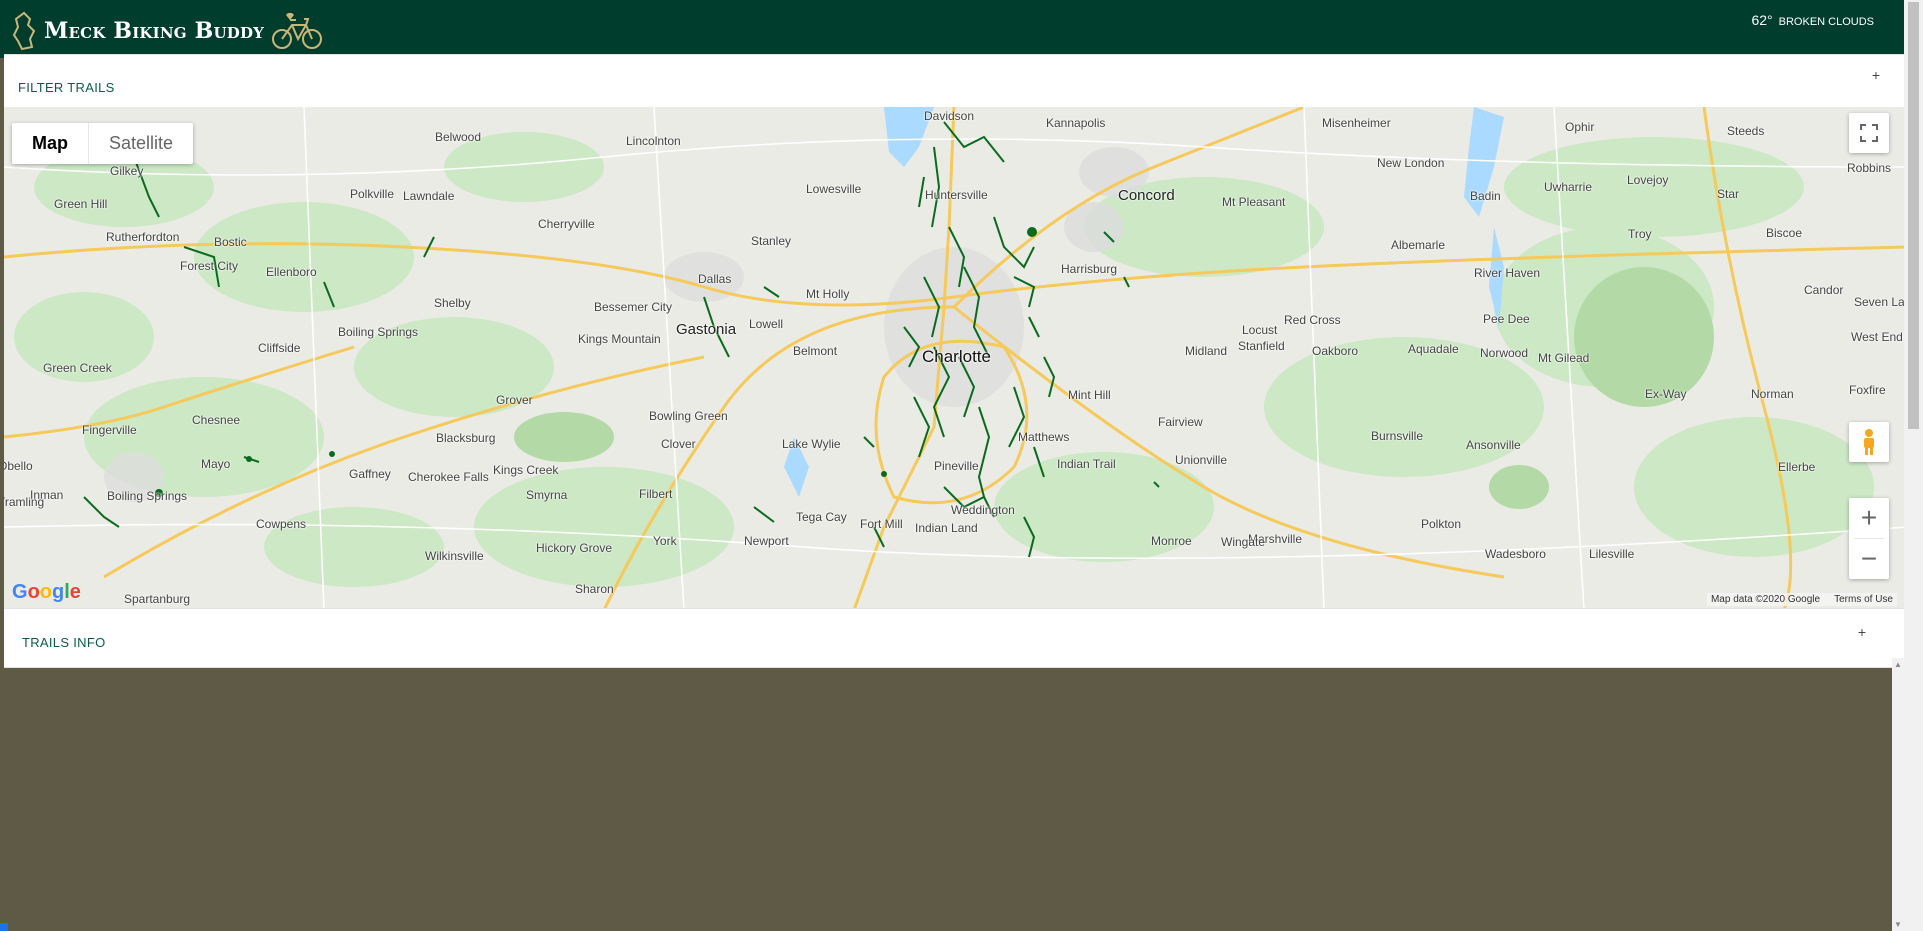 The width and height of the screenshot is (1923, 931). Describe the element at coordinates (50, 143) in the screenshot. I see `map-type-map-button: Map` at that location.